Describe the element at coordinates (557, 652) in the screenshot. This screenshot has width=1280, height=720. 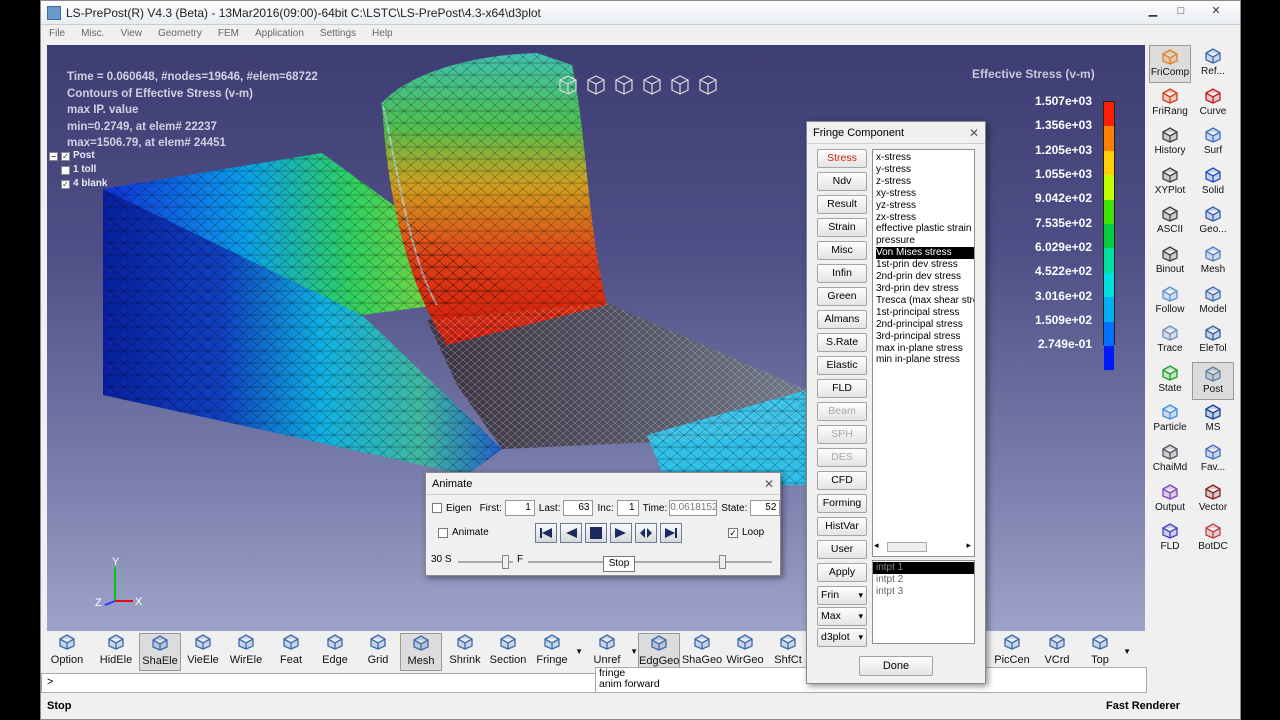
I see `toolbar-fringe-button: Fringe ▼` at that location.